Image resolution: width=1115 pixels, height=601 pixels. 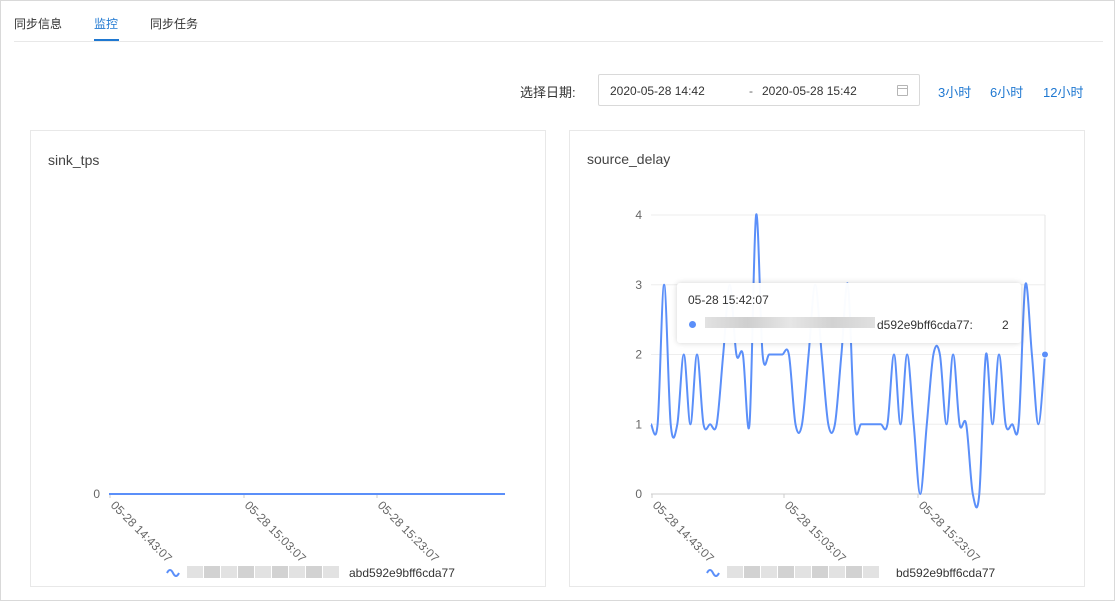 I want to click on legend-series-name: bd592e9bff6cda77, so click(x=946, y=573).